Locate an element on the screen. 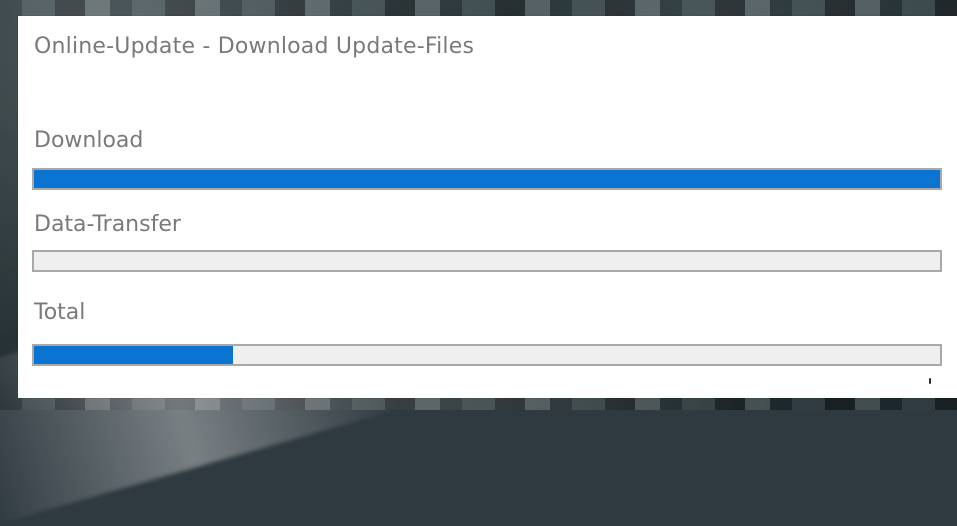 Image resolution: width=957 pixels, height=526 pixels. dialog-title: Online-Update - Download Update-Files is located at coordinates (254, 46).